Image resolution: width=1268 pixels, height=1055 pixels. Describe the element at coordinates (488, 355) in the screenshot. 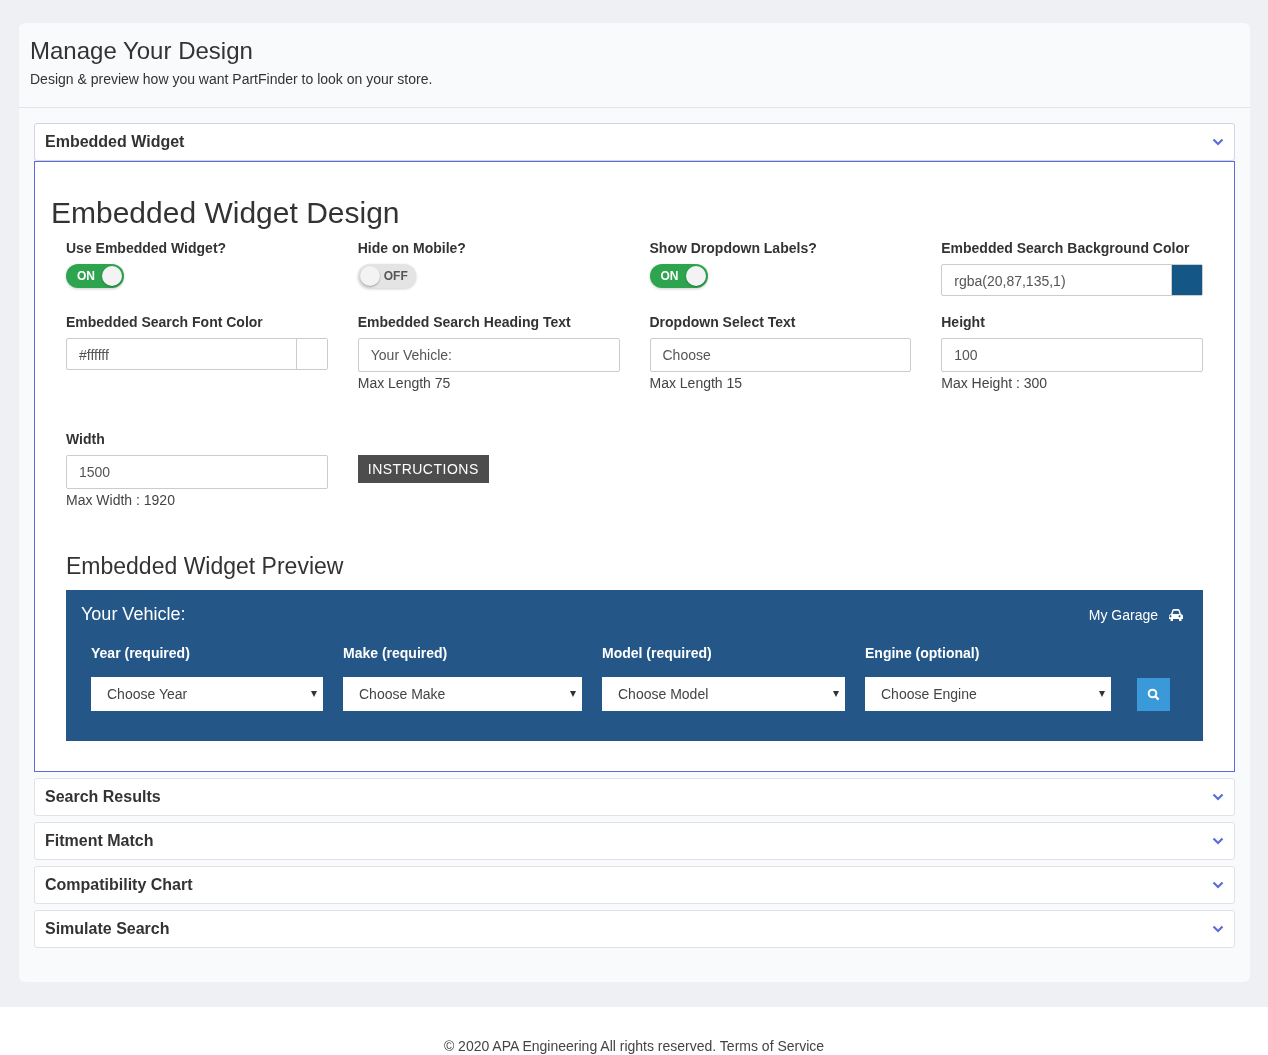

I see `text-input-field: Your Vehicle:` at that location.